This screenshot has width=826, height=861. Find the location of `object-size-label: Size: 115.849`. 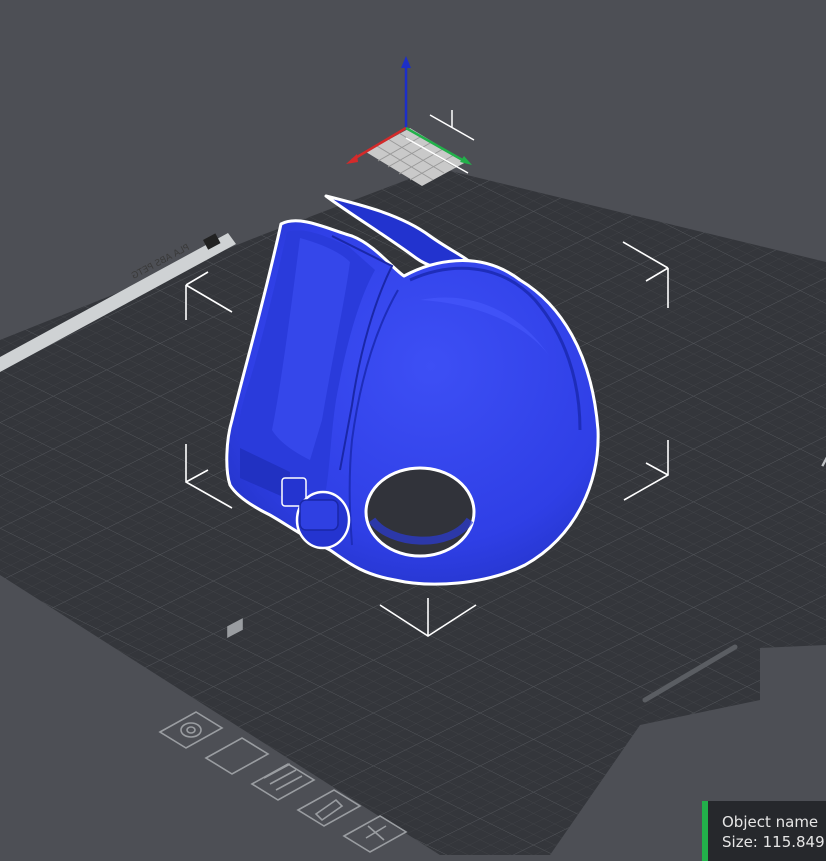

object-size-label: Size: 115.849 is located at coordinates (773, 842).